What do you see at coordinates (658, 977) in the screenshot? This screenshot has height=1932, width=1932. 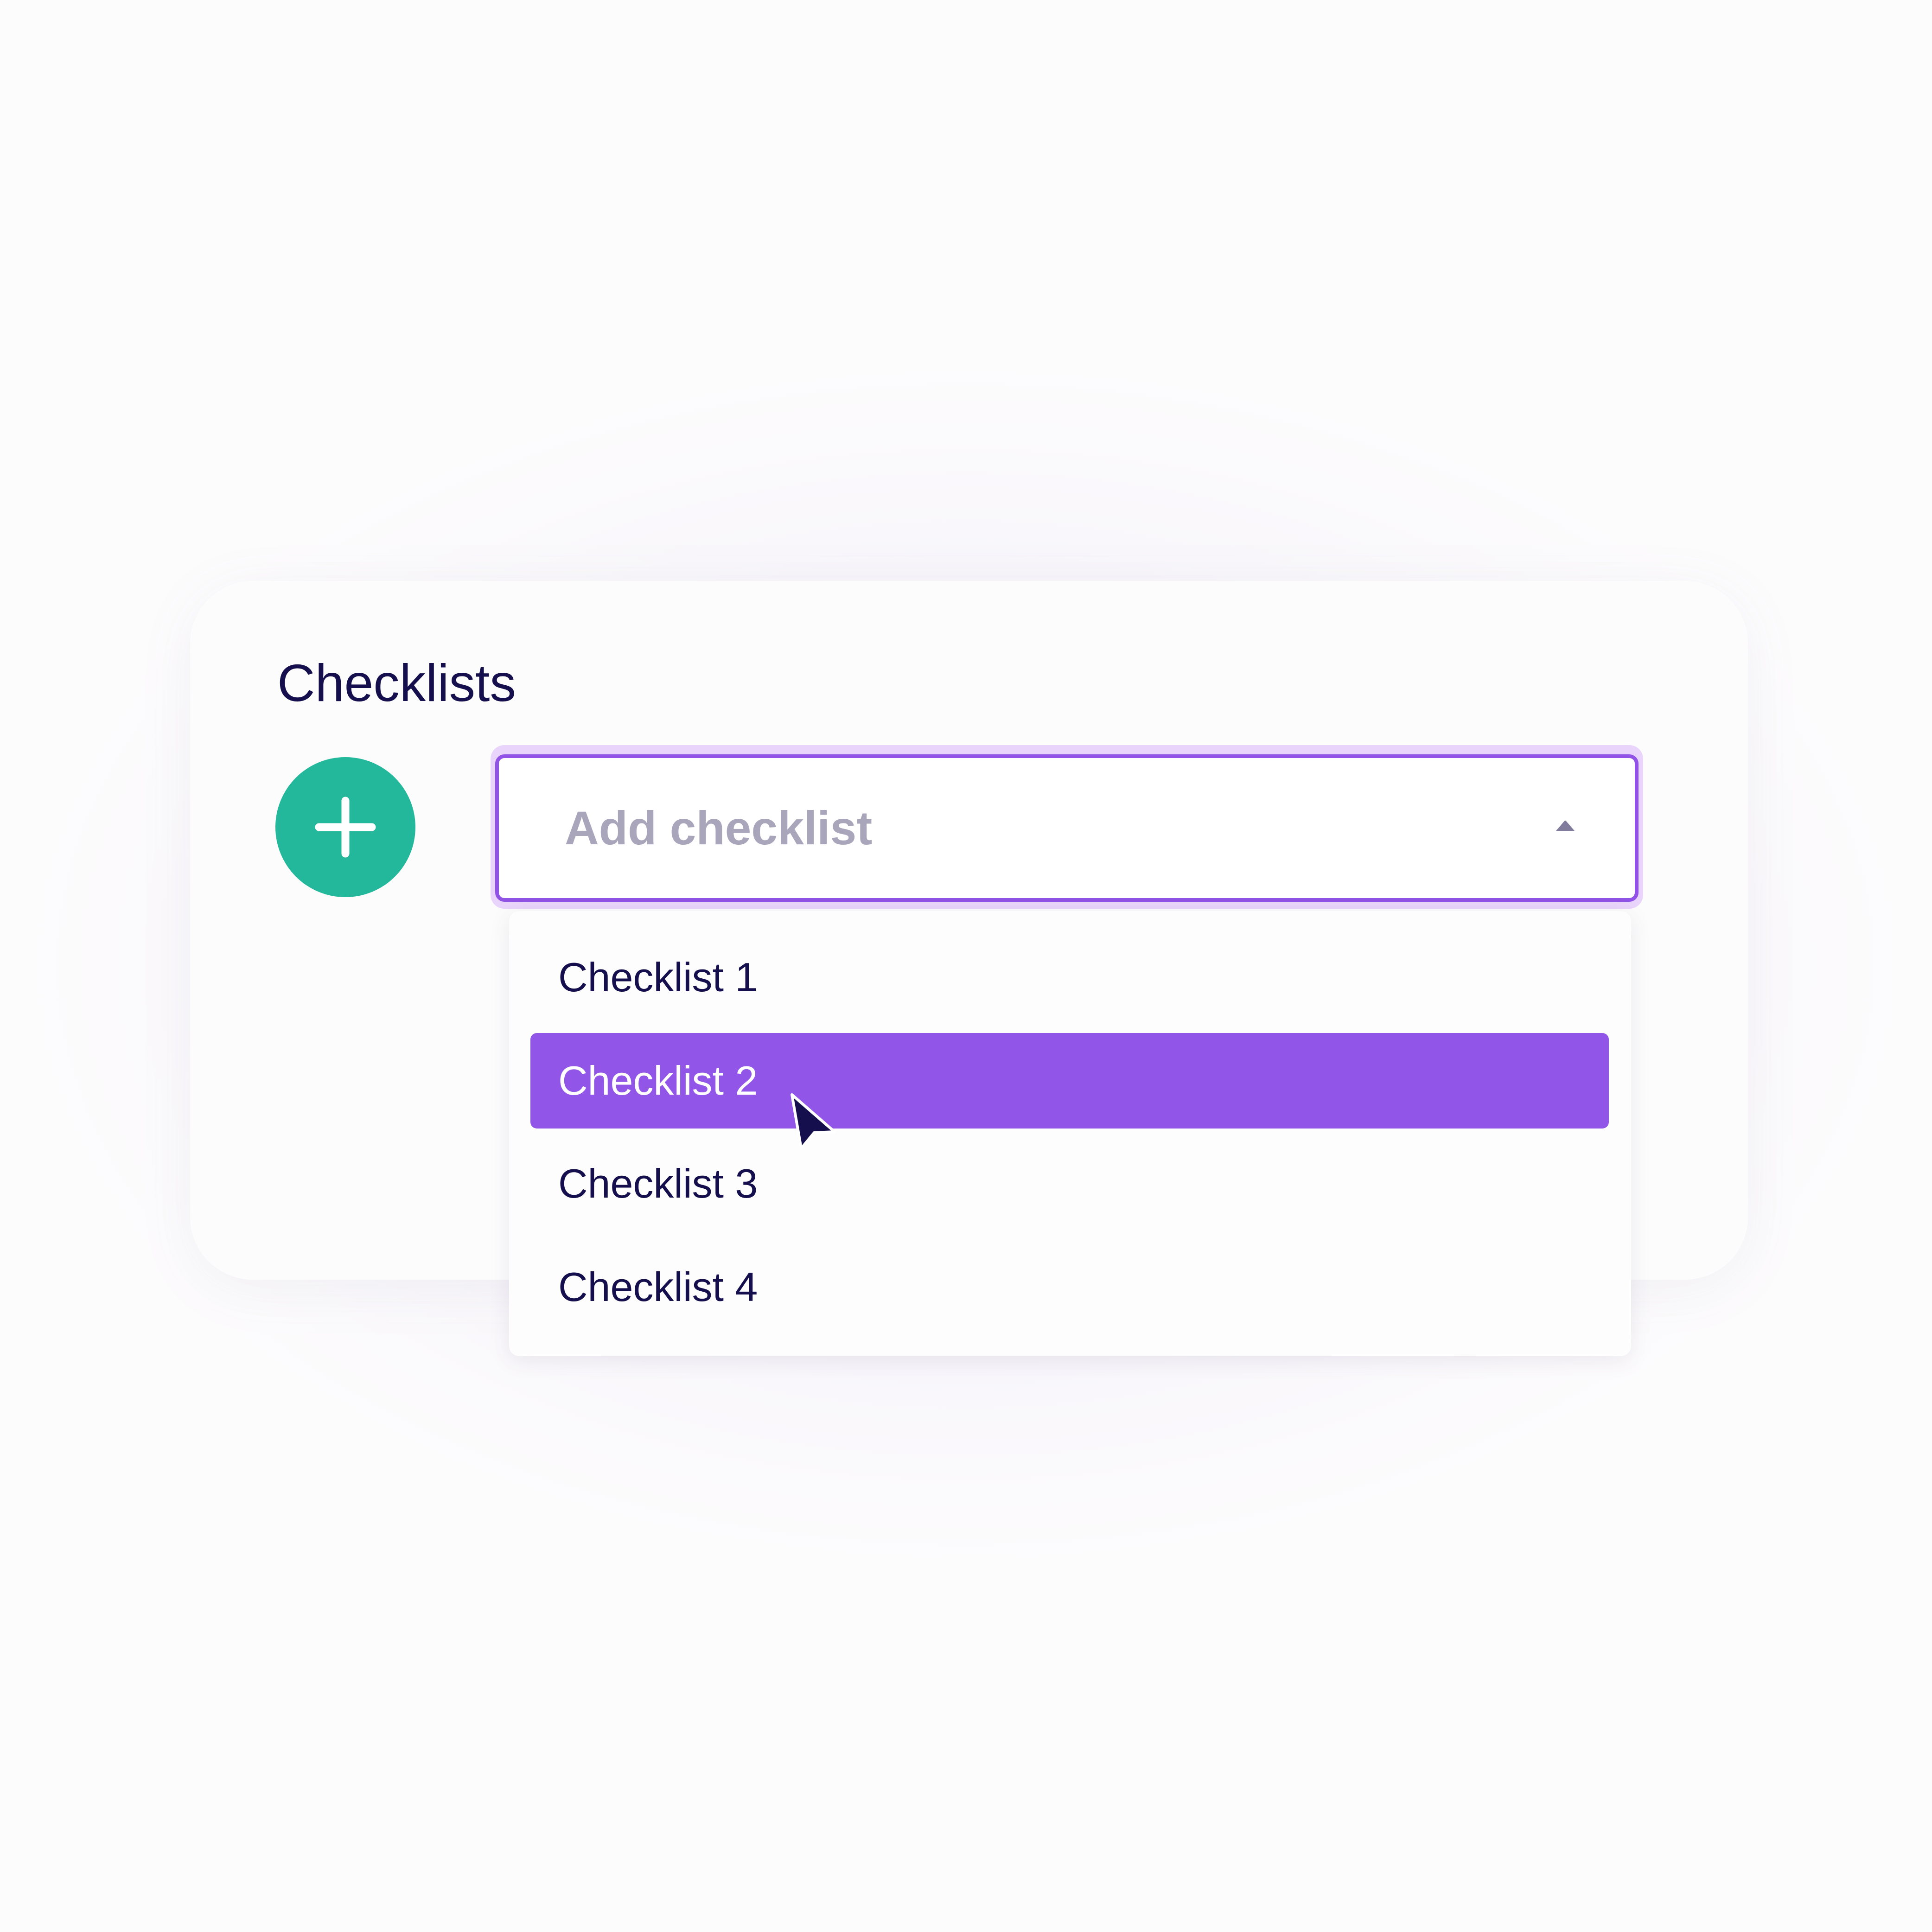 I see `menu-item-label: Checklist 1` at bounding box center [658, 977].